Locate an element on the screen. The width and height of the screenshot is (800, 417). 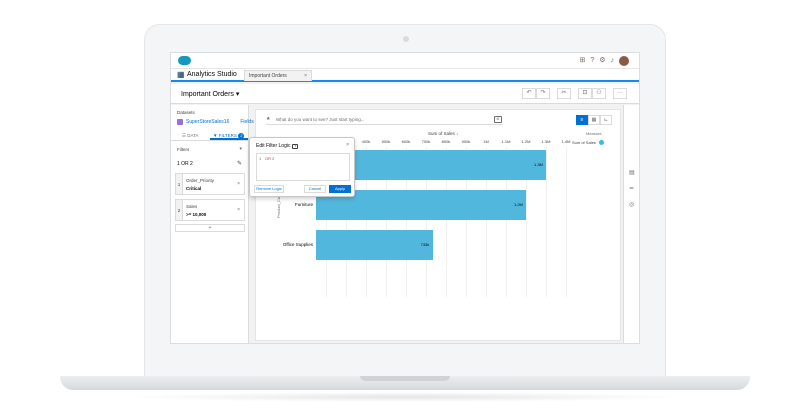
panel-tabs: ☰ DATA ▼ FILTERS 2 is located at coordinates (209, 136).